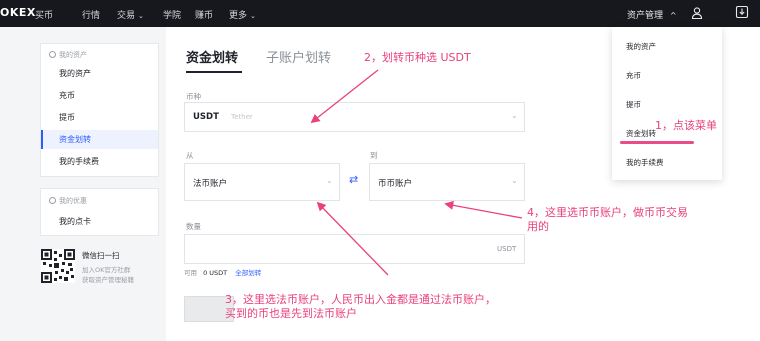 Image resolution: width=760 pixels, height=341 pixels. What do you see at coordinates (101, 255) in the screenshot?
I see `wechat-scan-title: 微信扫一扫` at bounding box center [101, 255].